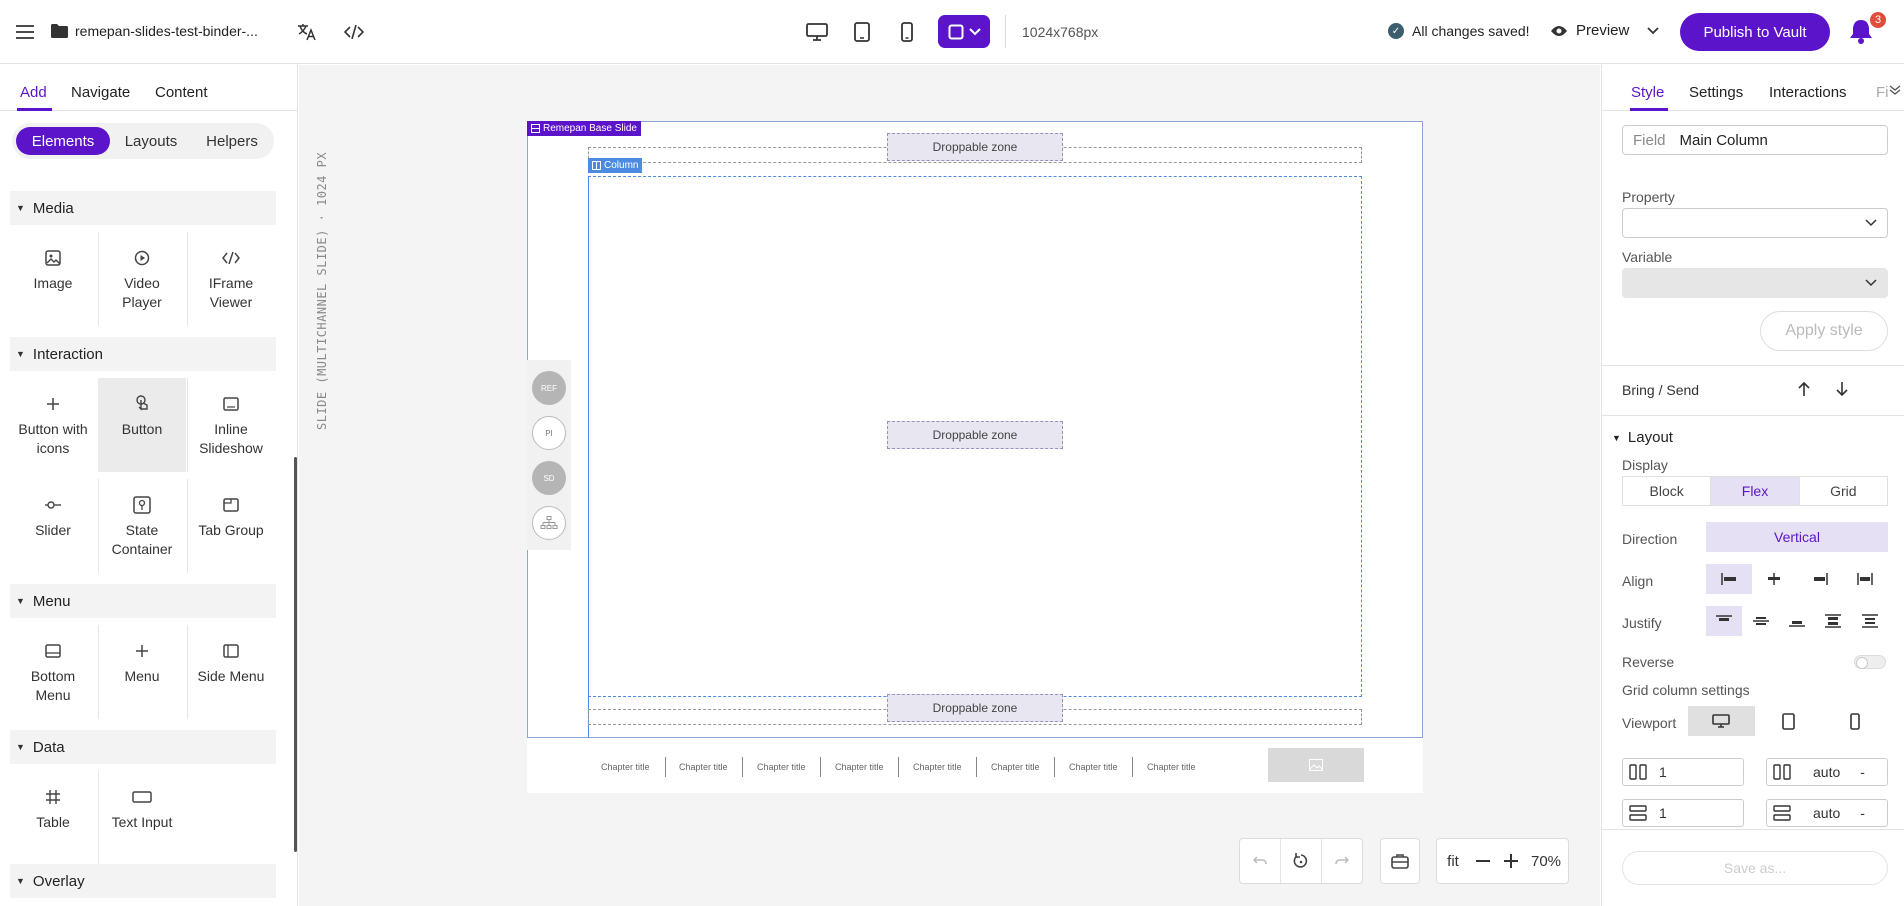  I want to click on tab-style: Style, so click(1647, 92).